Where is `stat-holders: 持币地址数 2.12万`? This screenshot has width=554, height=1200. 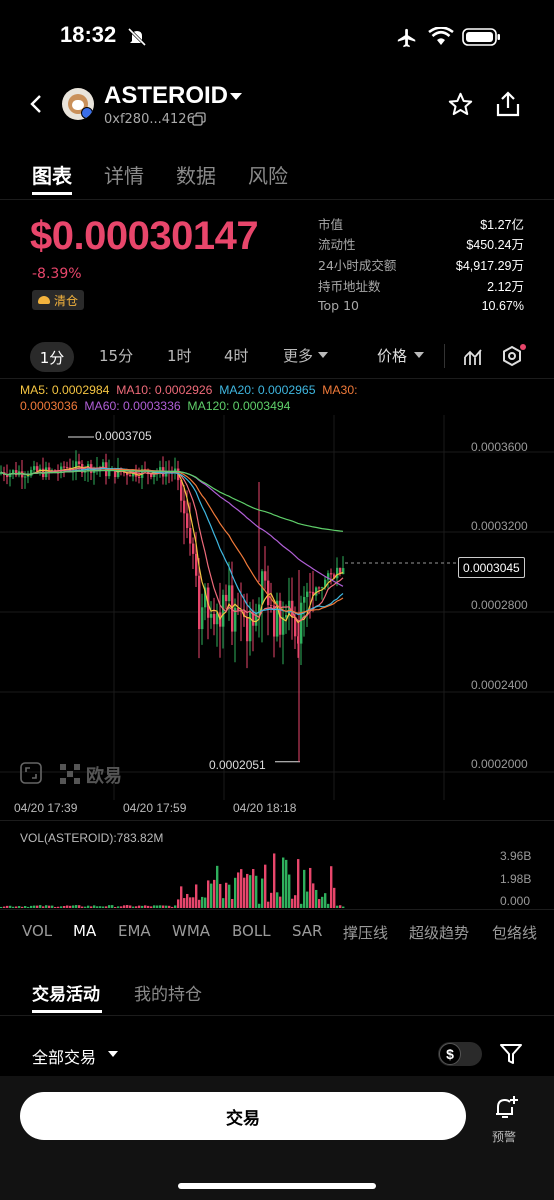
stat-holders: 持币地址数 2.12万 is located at coordinates (421, 286).